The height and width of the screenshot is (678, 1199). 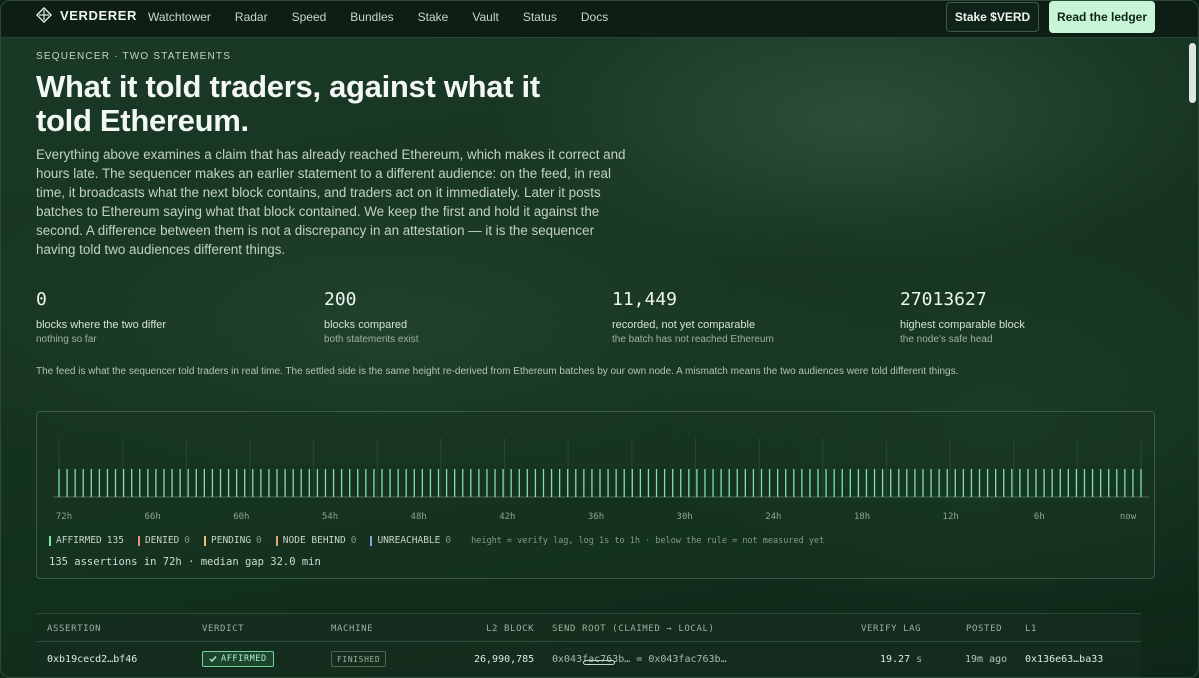 What do you see at coordinates (773, 517) in the screenshot?
I see `timeline-tick-label: 24h` at bounding box center [773, 517].